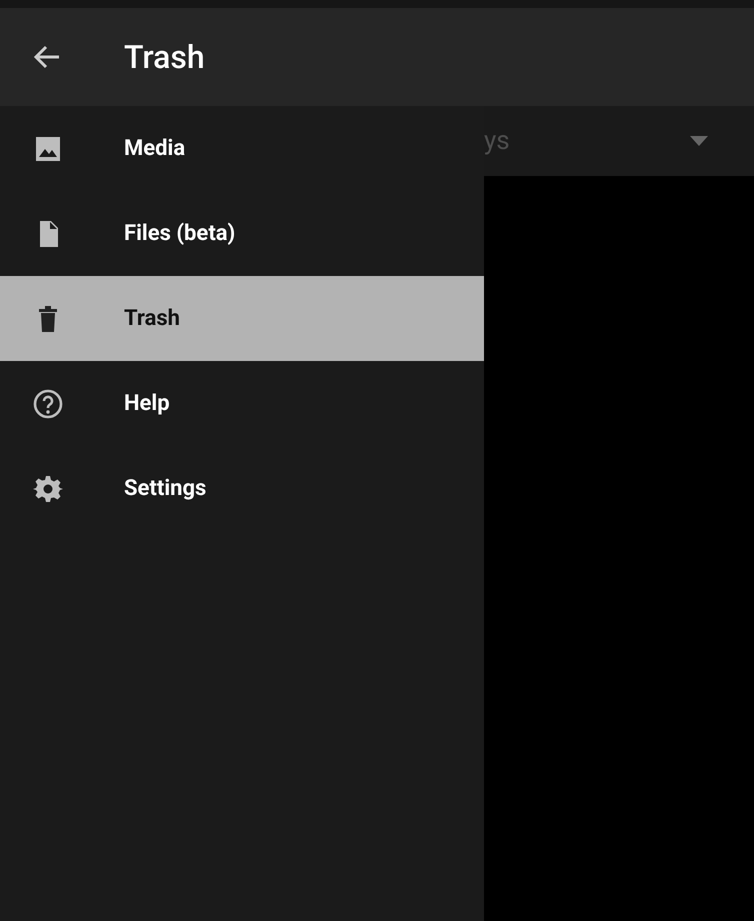 Image resolution: width=754 pixels, height=921 pixels. Describe the element at coordinates (242, 403) in the screenshot. I see `drawer-item: Help` at that location.